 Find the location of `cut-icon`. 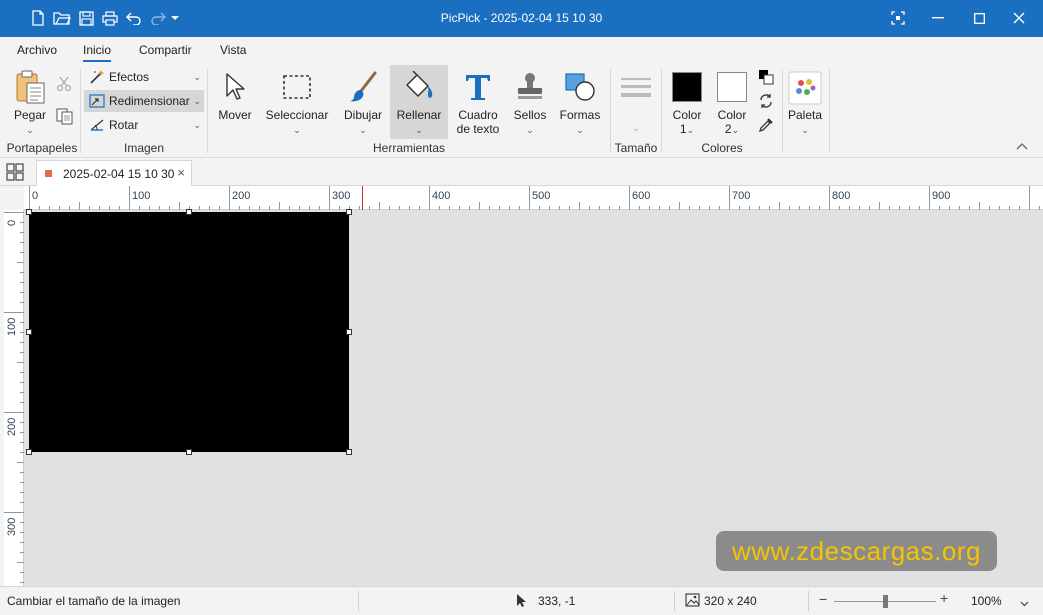

cut-icon is located at coordinates (65, 85).